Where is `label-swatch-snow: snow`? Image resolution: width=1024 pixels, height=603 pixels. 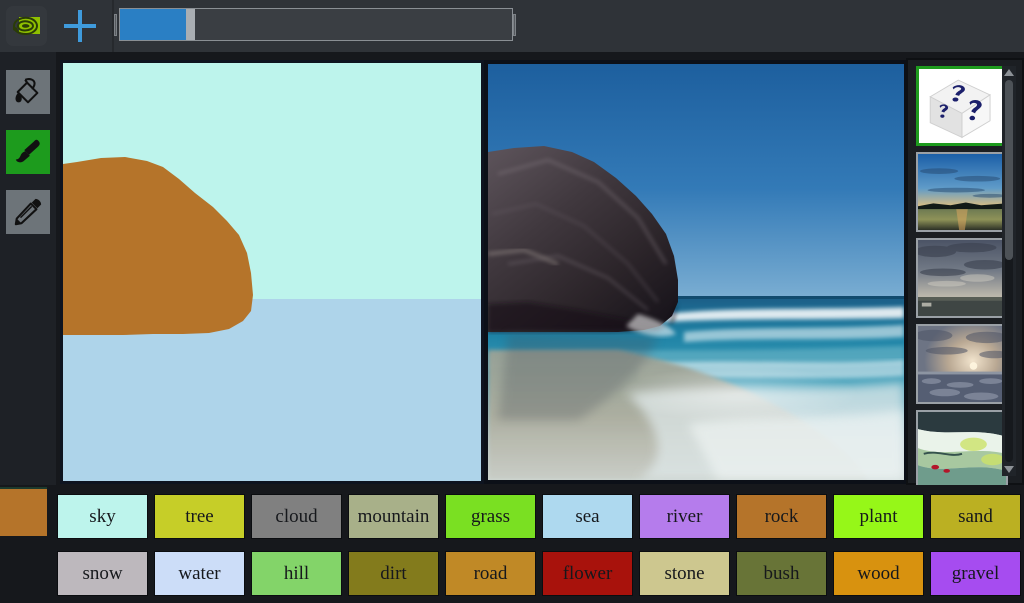
label-swatch-snow: snow is located at coordinates (102, 573).